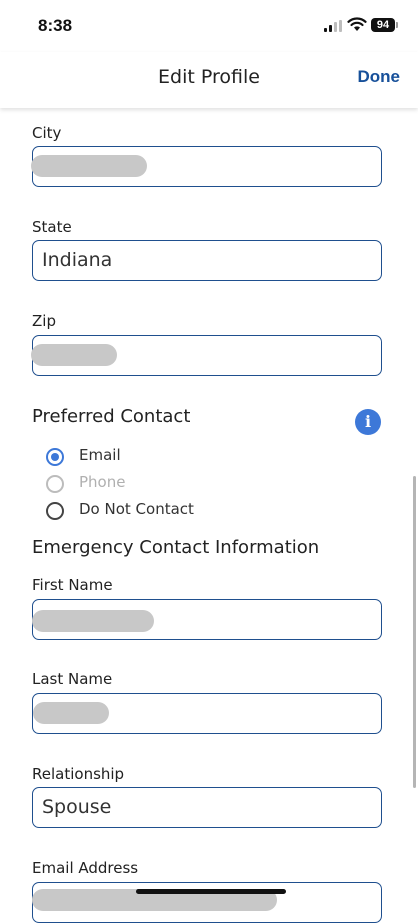 The width and height of the screenshot is (418, 923). What do you see at coordinates (176, 547) in the screenshot?
I see `emergency-contact-title: Emergency Contact Information` at bounding box center [176, 547].